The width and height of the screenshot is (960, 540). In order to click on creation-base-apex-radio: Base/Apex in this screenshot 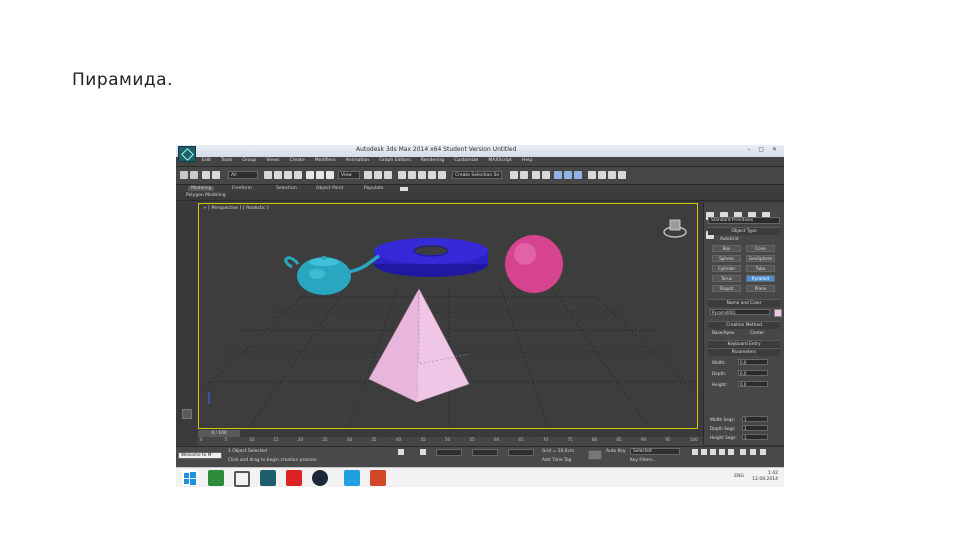, I will do `click(723, 332)`.